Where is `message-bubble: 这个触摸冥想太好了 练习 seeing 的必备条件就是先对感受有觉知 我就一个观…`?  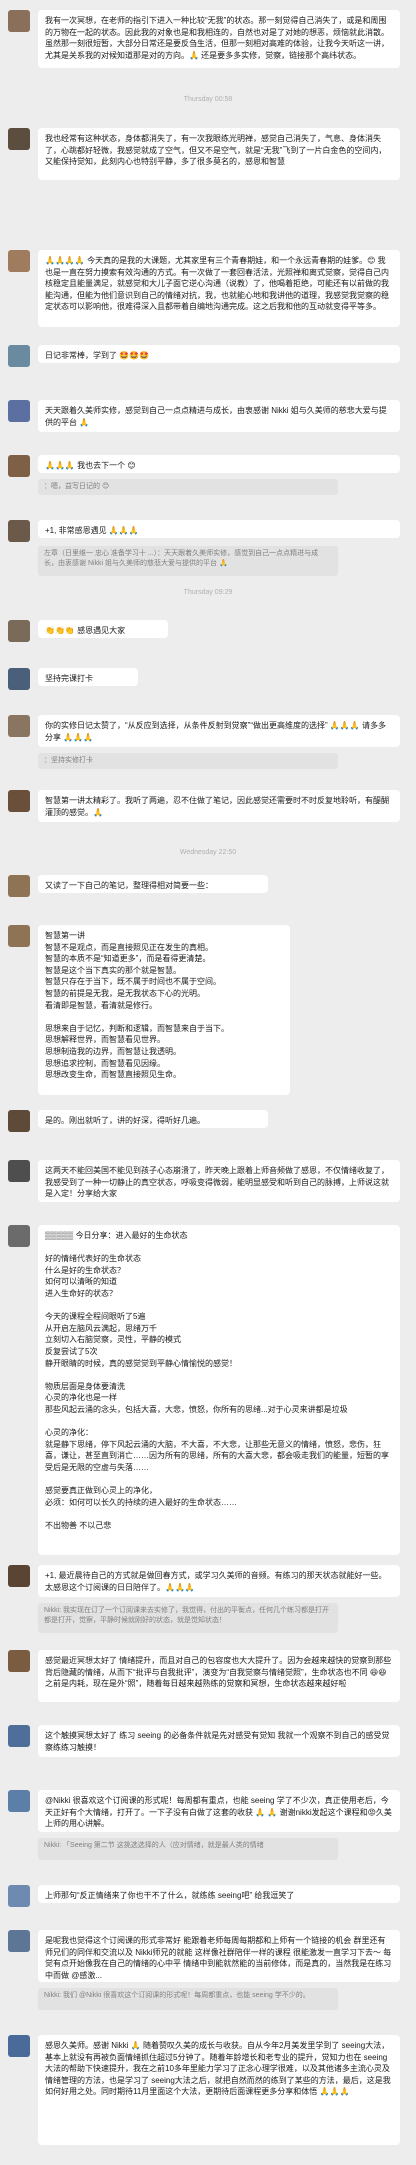 message-bubble: 这个触摸冥想太好了 练习 seeing 的必备条件就是先对感受有觉知 我就一个观… is located at coordinates (219, 1741).